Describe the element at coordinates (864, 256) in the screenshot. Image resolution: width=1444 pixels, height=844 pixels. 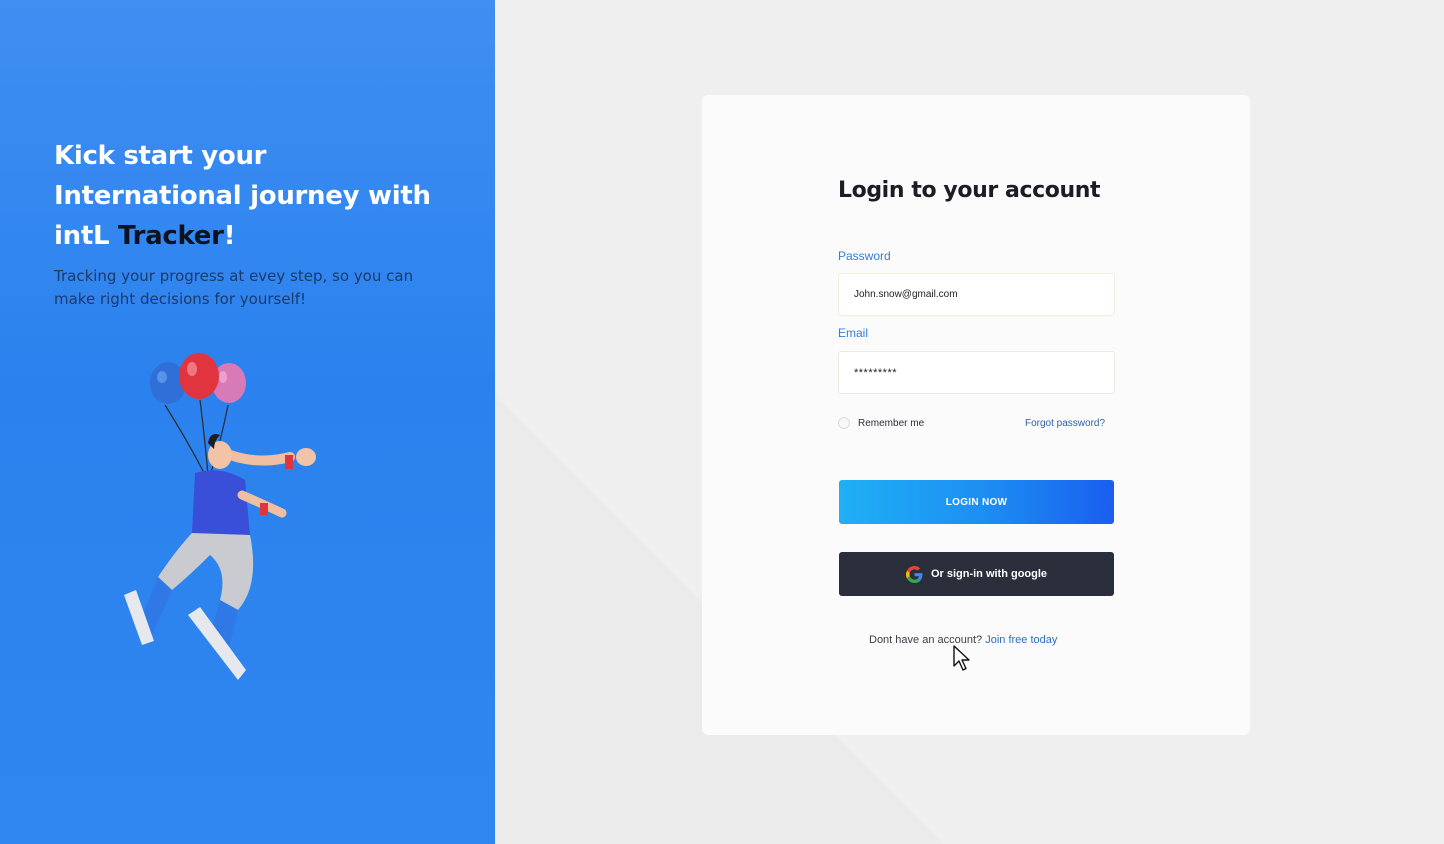
I see `field-1-label: Password` at that location.